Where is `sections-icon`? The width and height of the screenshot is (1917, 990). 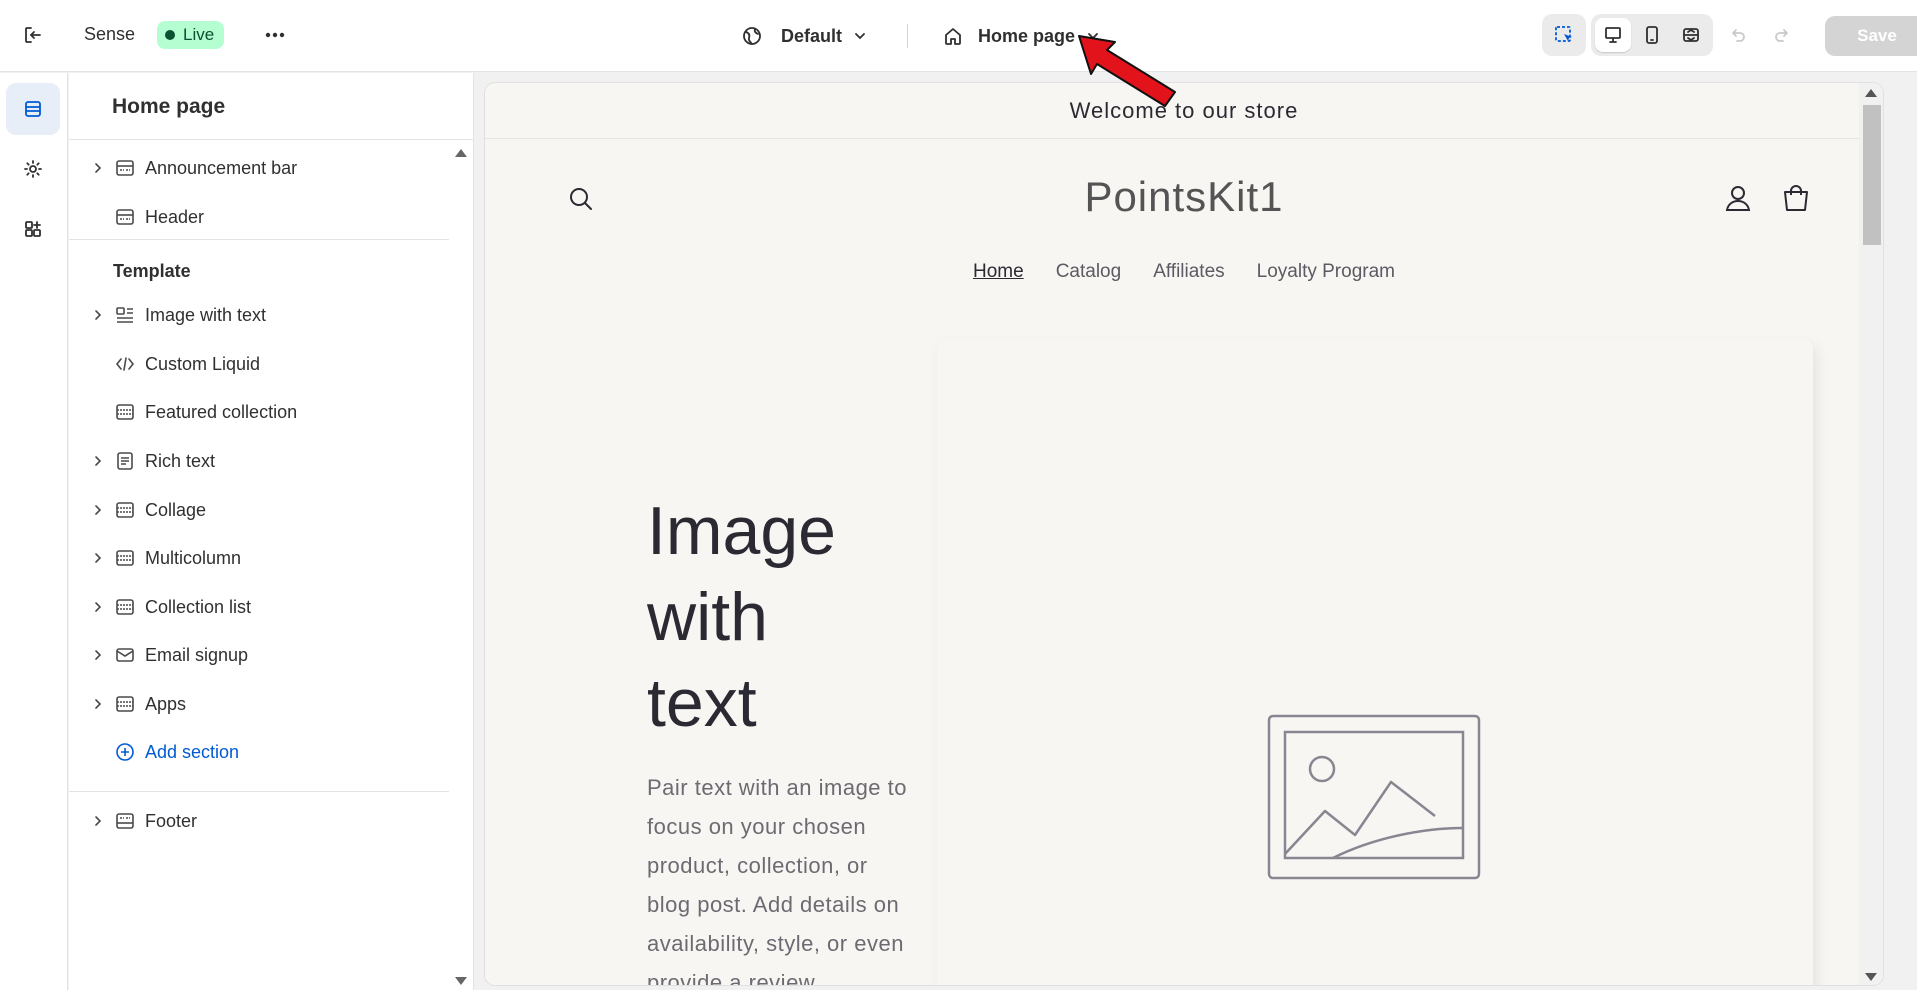 sections-icon is located at coordinates (33, 109).